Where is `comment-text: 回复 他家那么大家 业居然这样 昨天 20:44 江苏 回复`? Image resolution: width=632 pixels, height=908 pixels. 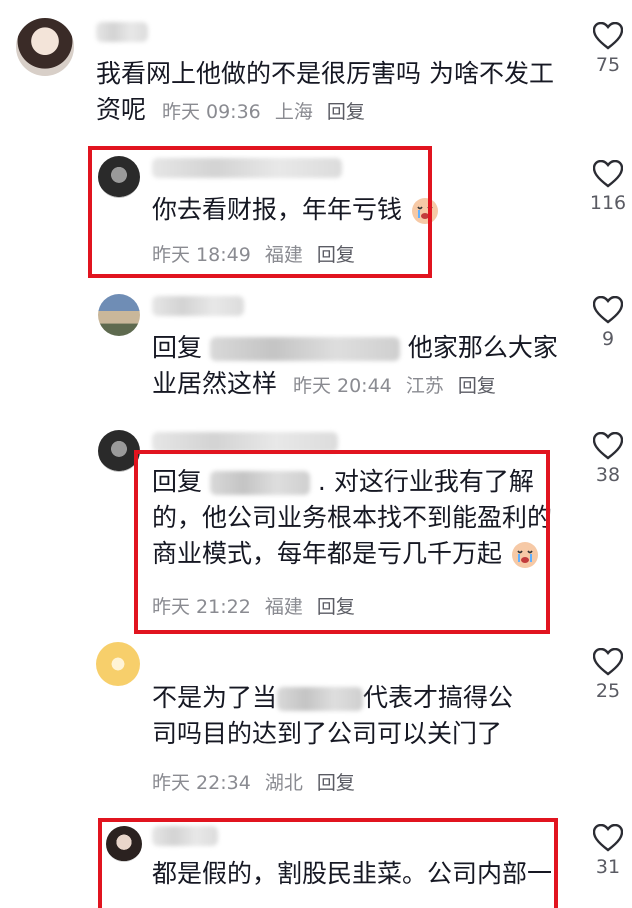 comment-text: 回复 他家那么大家 业居然这样 昨天 20:44 江苏 回复 is located at coordinates (355, 365).